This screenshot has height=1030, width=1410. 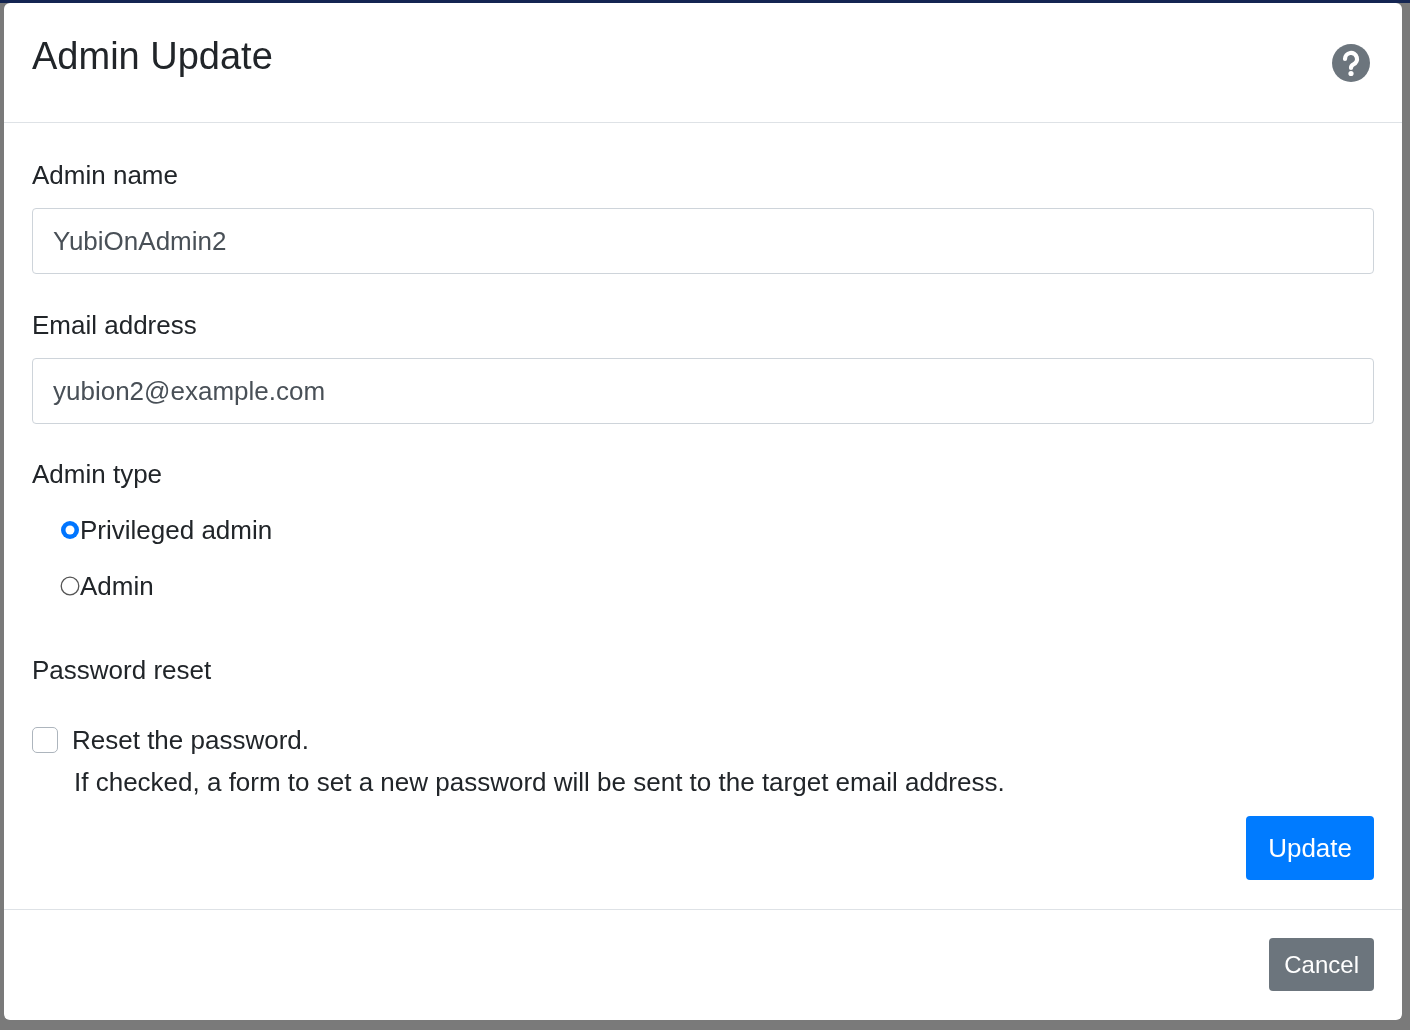 What do you see at coordinates (176, 530) in the screenshot?
I see `radio-label: Privileged admin` at bounding box center [176, 530].